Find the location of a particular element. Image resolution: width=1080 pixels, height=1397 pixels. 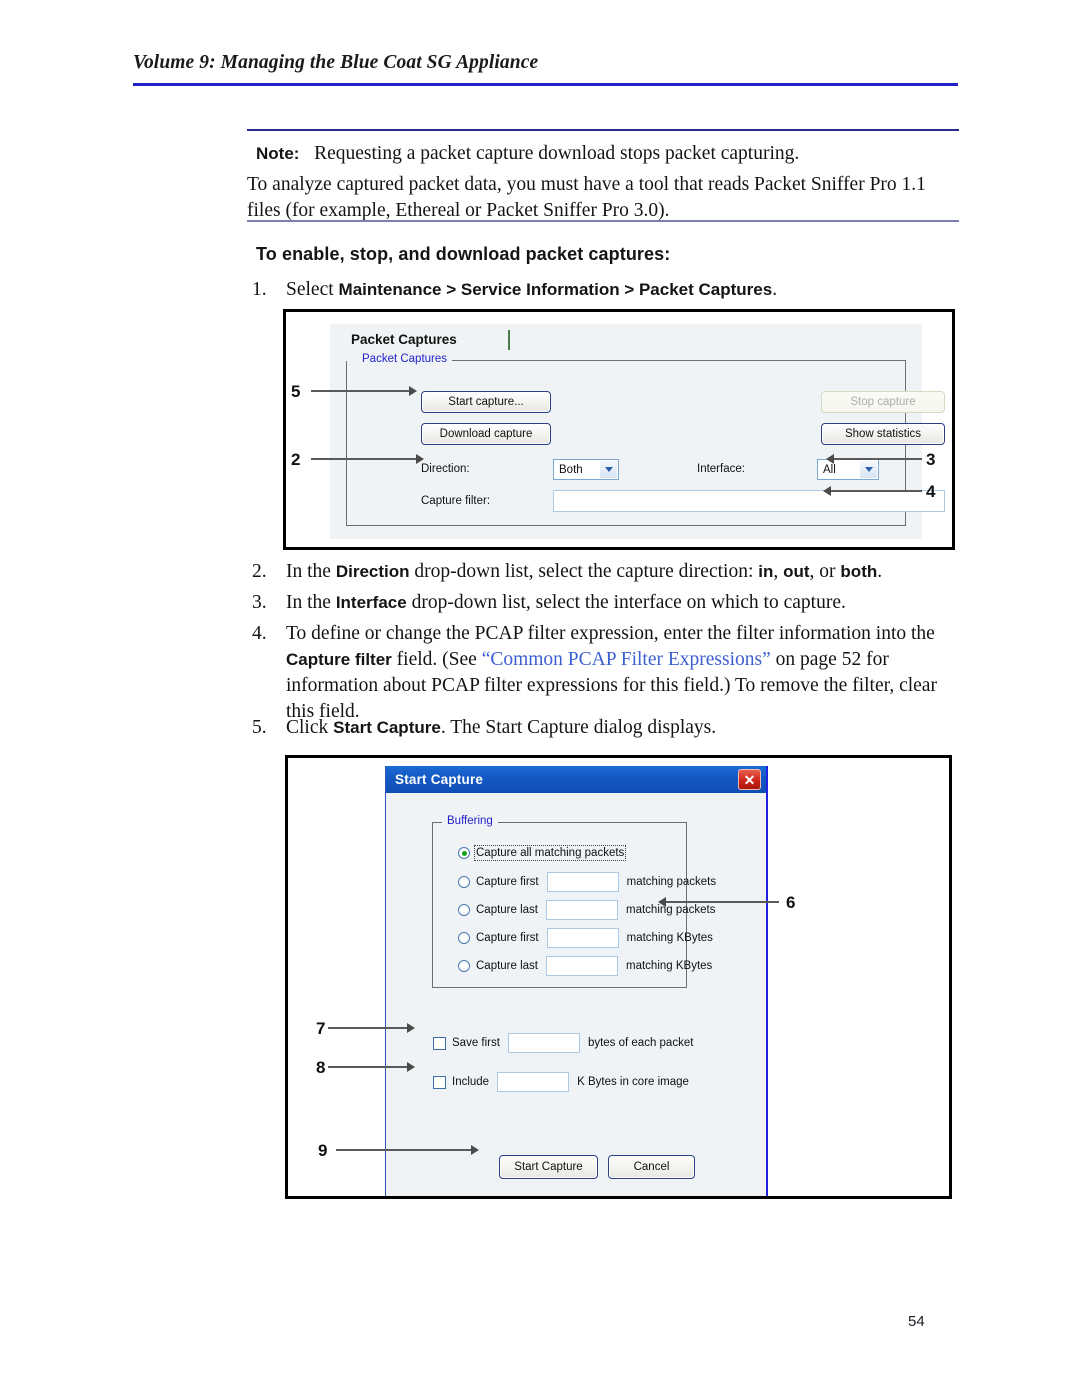

radio-row-capture-first-packets: Capture first matching packets is located at coordinates (587, 882).